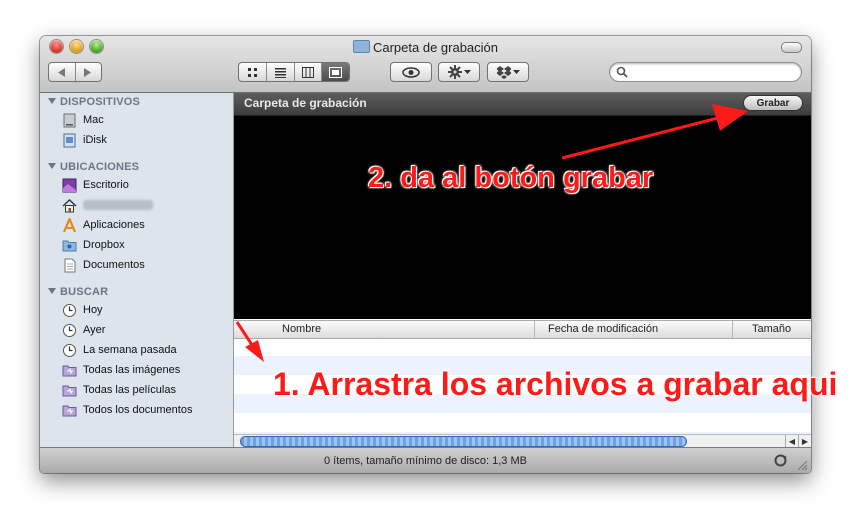  What do you see at coordinates (249, 341) in the screenshot?
I see `annotation-arrow-to-dropzone` at bounding box center [249, 341].